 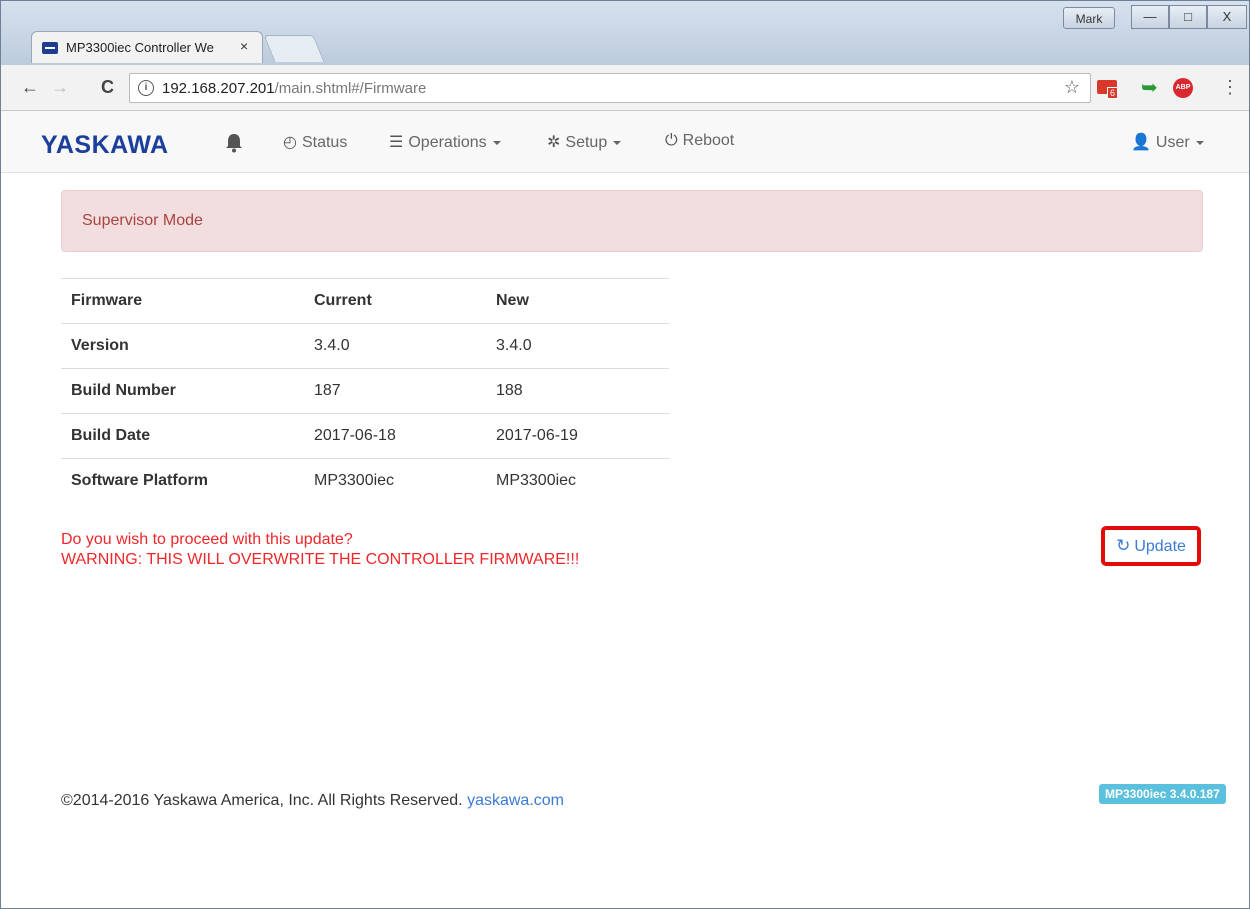 What do you see at coordinates (396, 142) in the screenshot?
I see `server-icon: ☰` at bounding box center [396, 142].